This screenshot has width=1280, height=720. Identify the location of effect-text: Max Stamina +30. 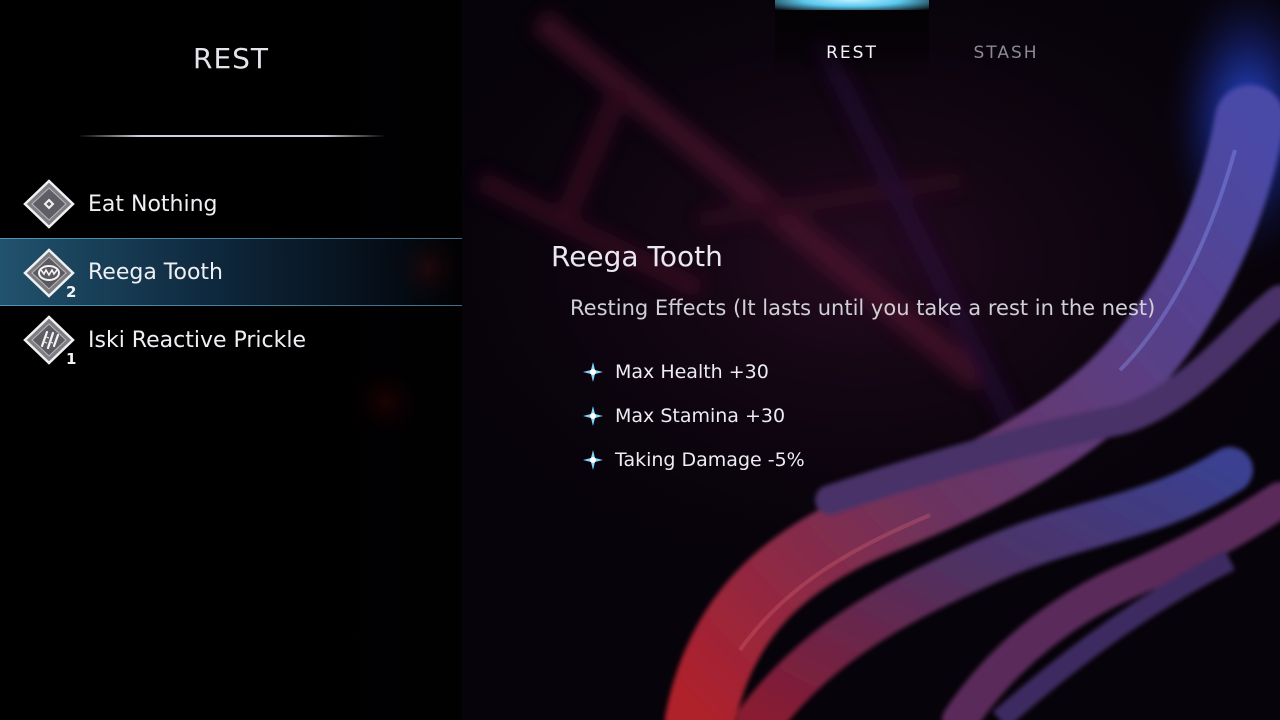
(700, 416).